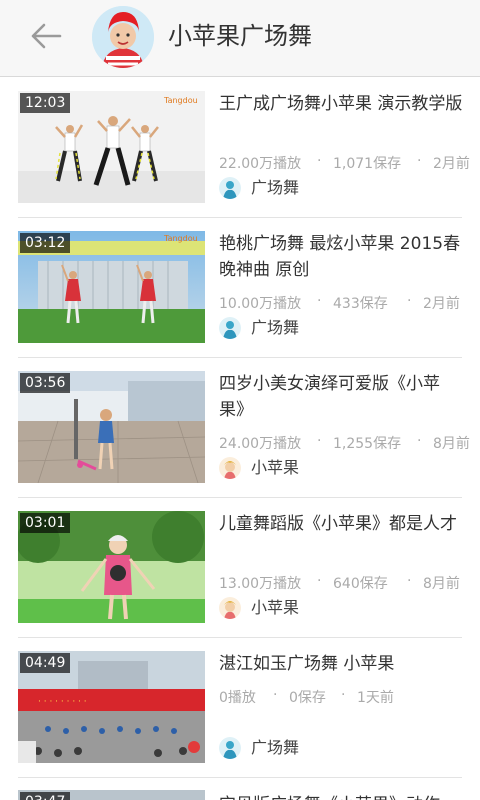 The image size is (480, 800). I want to click on upload-time: 1天前, so click(375, 698).